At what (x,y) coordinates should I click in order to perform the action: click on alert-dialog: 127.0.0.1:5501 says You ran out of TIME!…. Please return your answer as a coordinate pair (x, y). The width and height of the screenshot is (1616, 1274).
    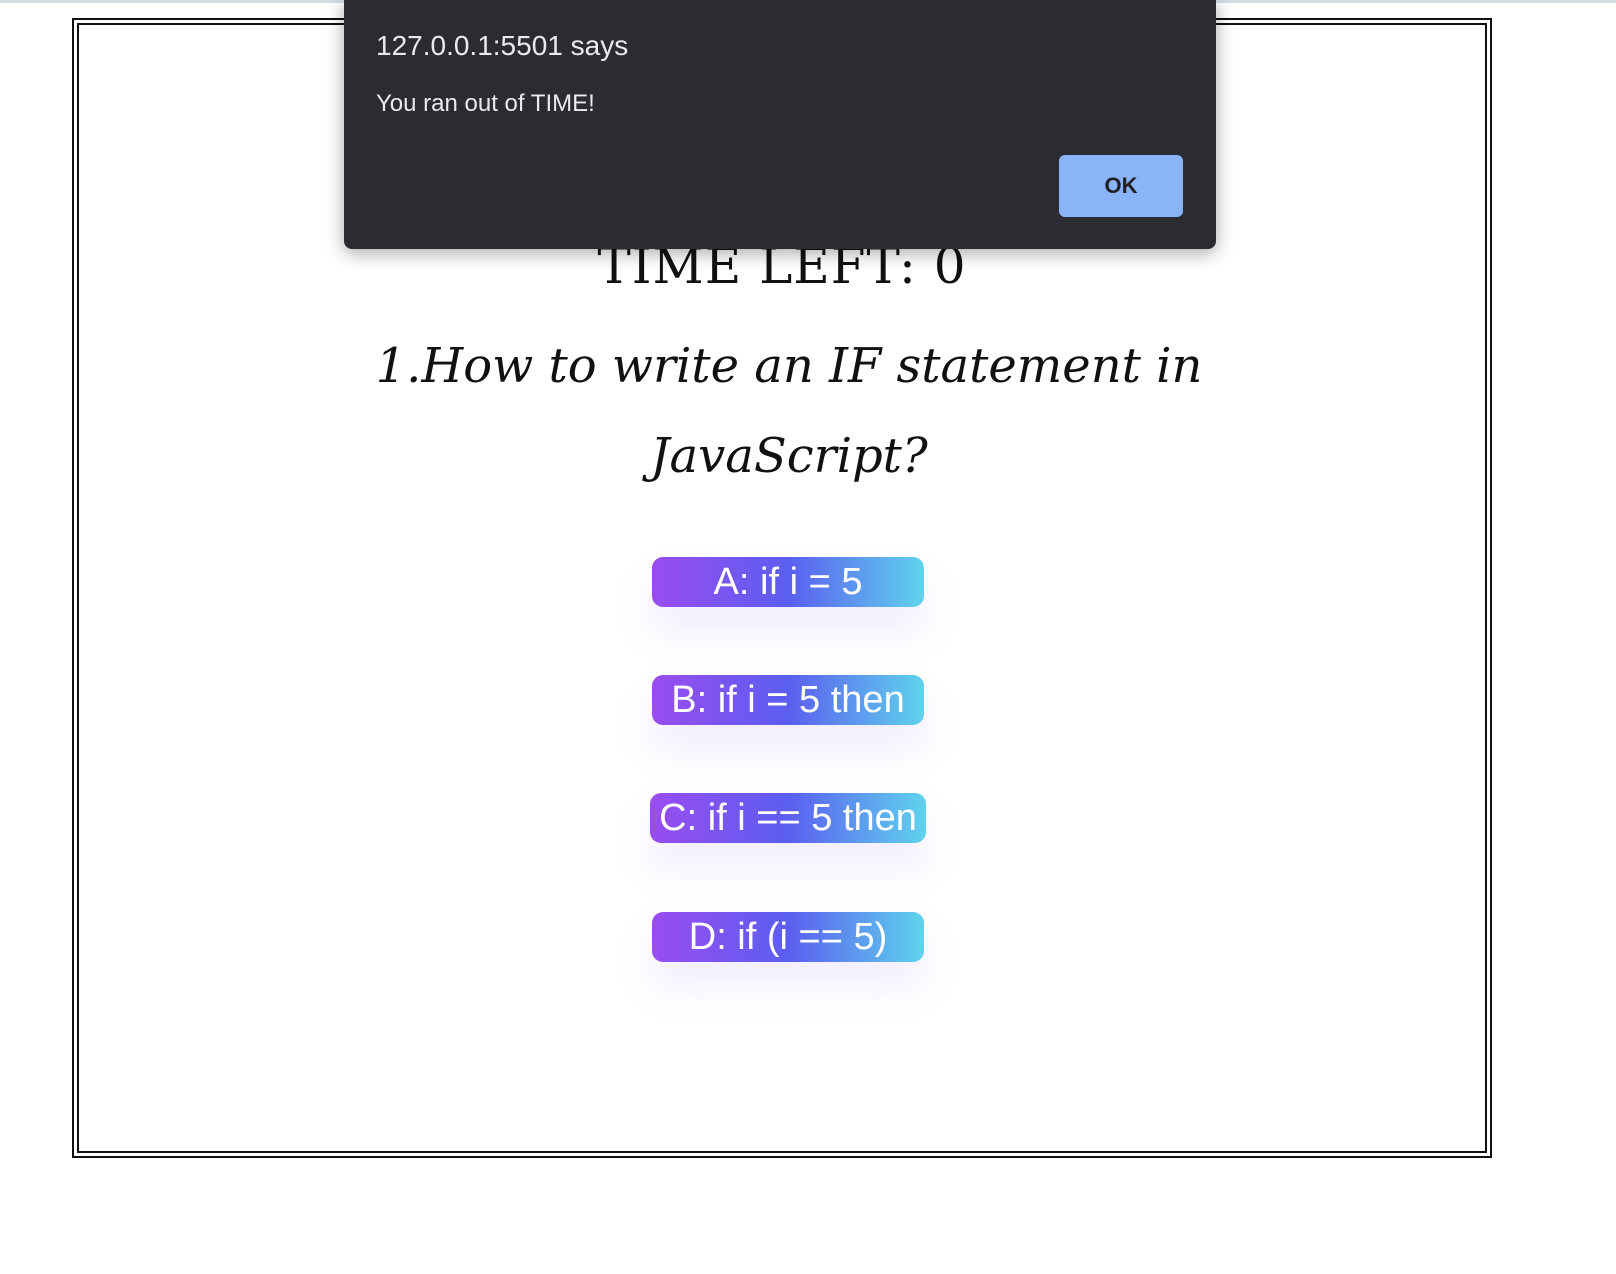
    Looking at the image, I should click on (780, 124).